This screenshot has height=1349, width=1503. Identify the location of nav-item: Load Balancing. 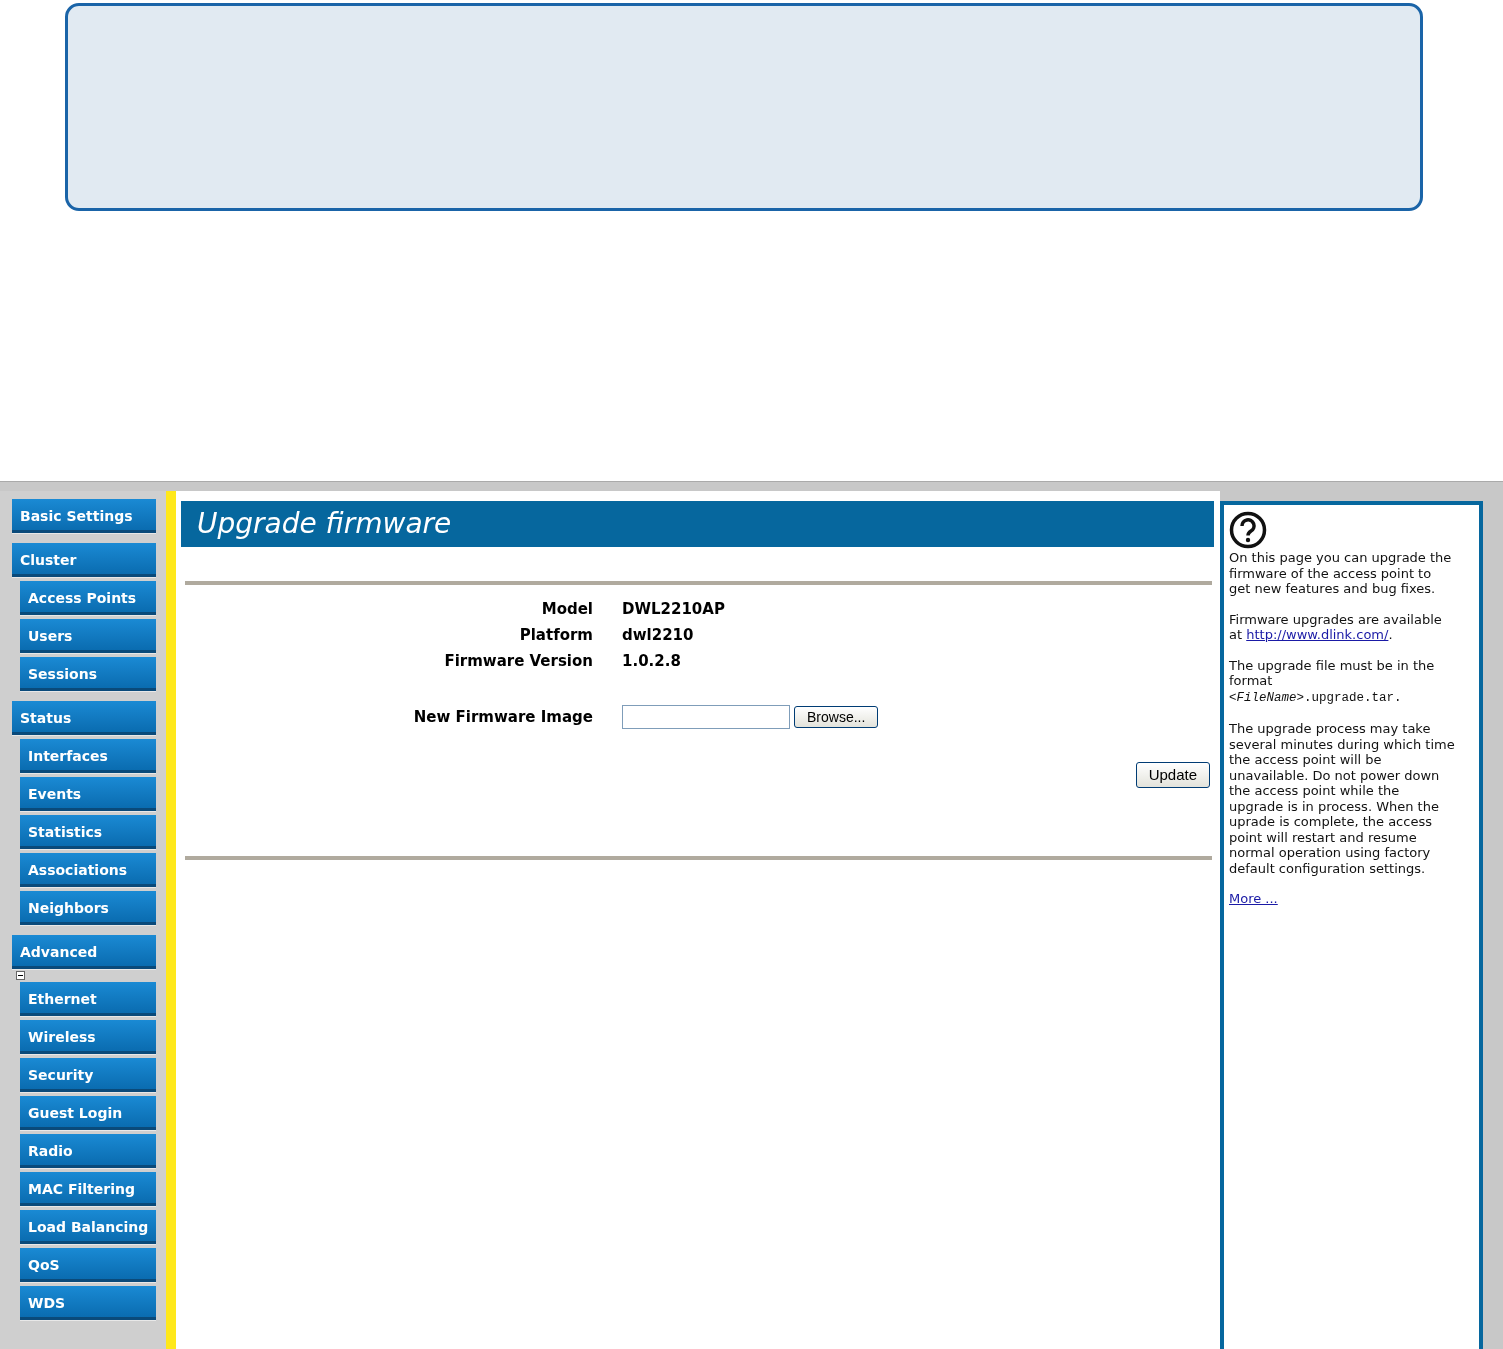
(88, 1227).